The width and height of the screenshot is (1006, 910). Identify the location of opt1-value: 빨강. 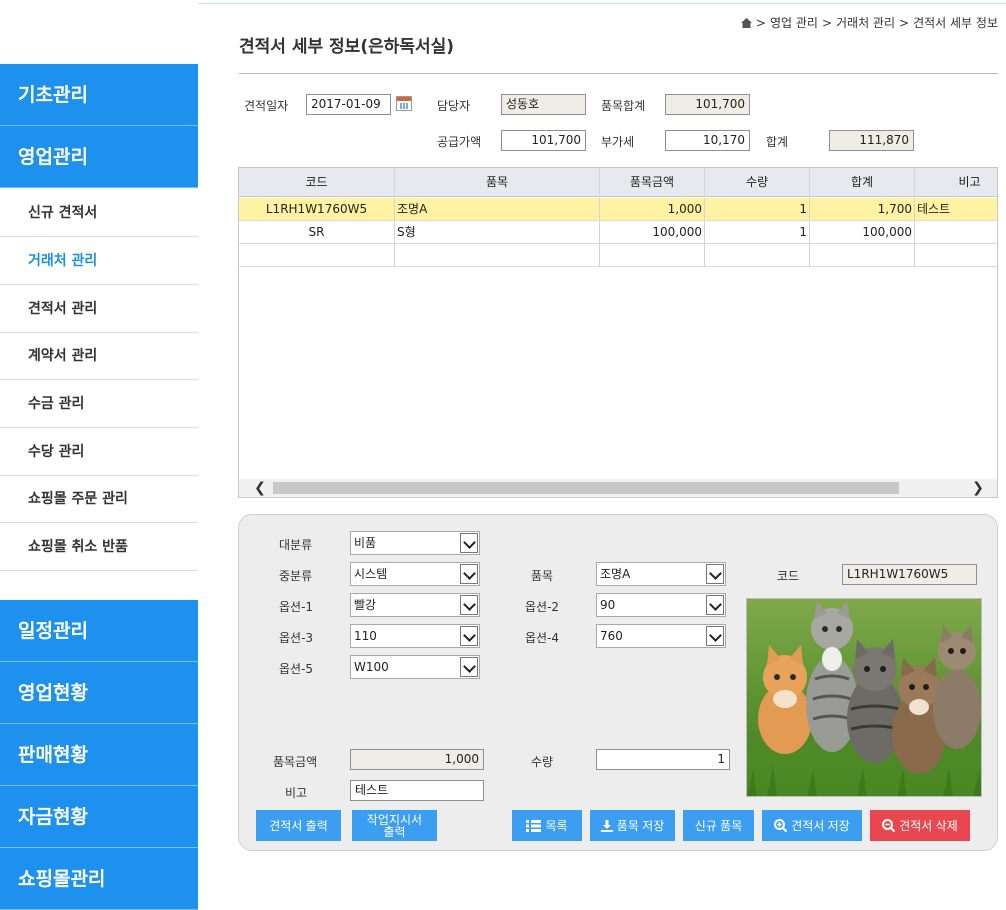
(365, 605).